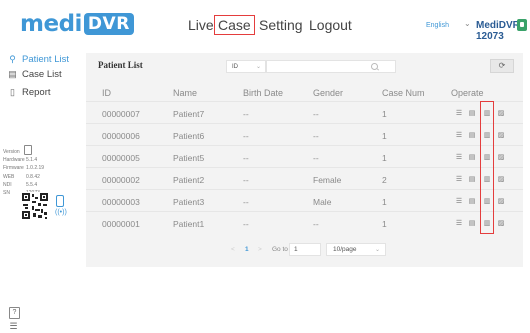 The image size is (530, 333). I want to click on sidebar-item-report: ▯ Report, so click(29, 92).